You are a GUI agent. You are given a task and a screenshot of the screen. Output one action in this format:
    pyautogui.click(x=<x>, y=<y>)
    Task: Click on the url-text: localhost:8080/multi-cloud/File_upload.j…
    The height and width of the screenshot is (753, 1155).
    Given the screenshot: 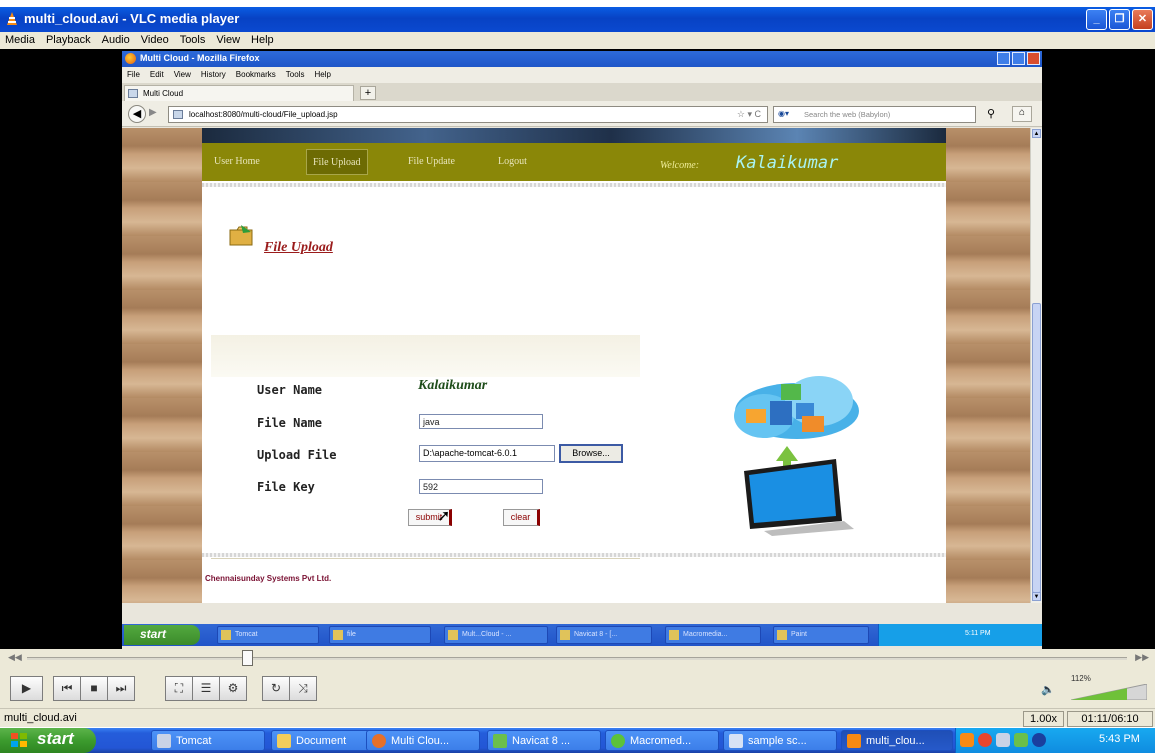 What is the action you would take?
    pyautogui.click(x=263, y=114)
    